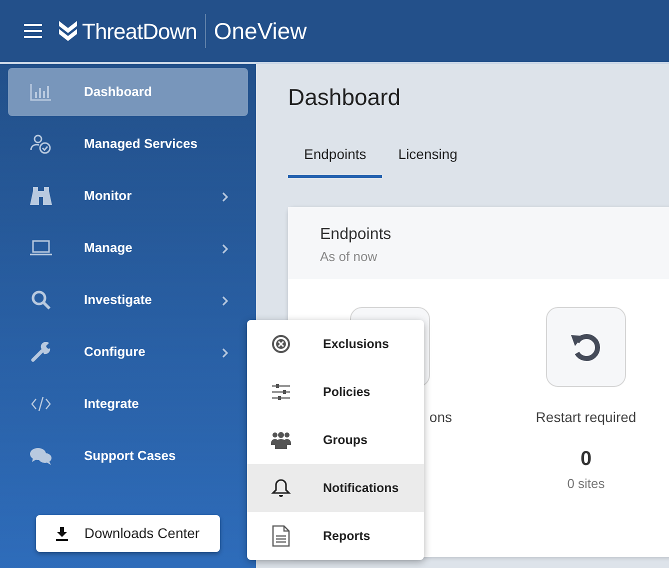 Image resolution: width=669 pixels, height=568 pixels. What do you see at coordinates (41, 248) in the screenshot?
I see `laptop-icon` at bounding box center [41, 248].